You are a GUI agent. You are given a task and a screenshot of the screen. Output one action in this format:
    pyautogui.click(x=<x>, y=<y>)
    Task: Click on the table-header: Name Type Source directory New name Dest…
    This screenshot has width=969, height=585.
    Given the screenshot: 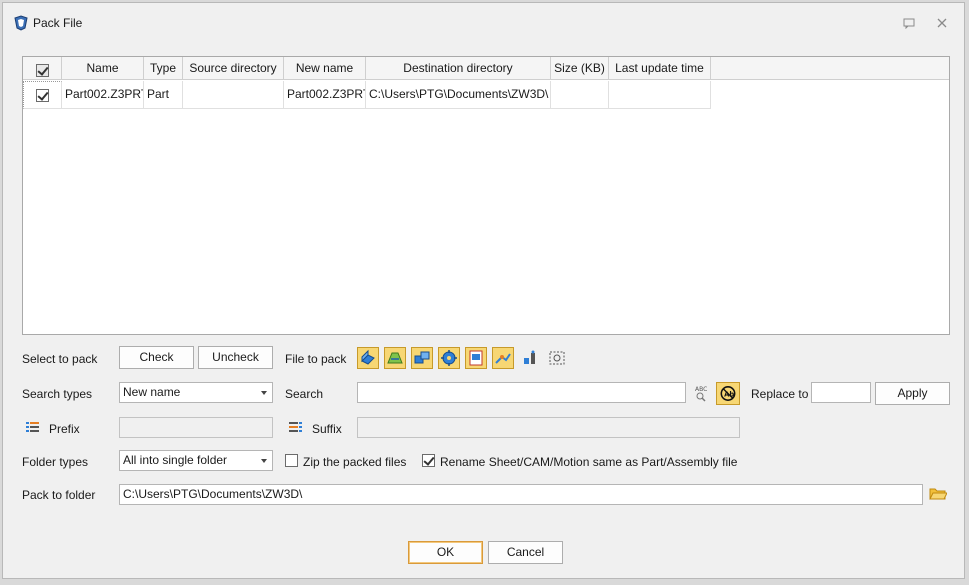 What is the action you would take?
    pyautogui.click(x=486, y=68)
    